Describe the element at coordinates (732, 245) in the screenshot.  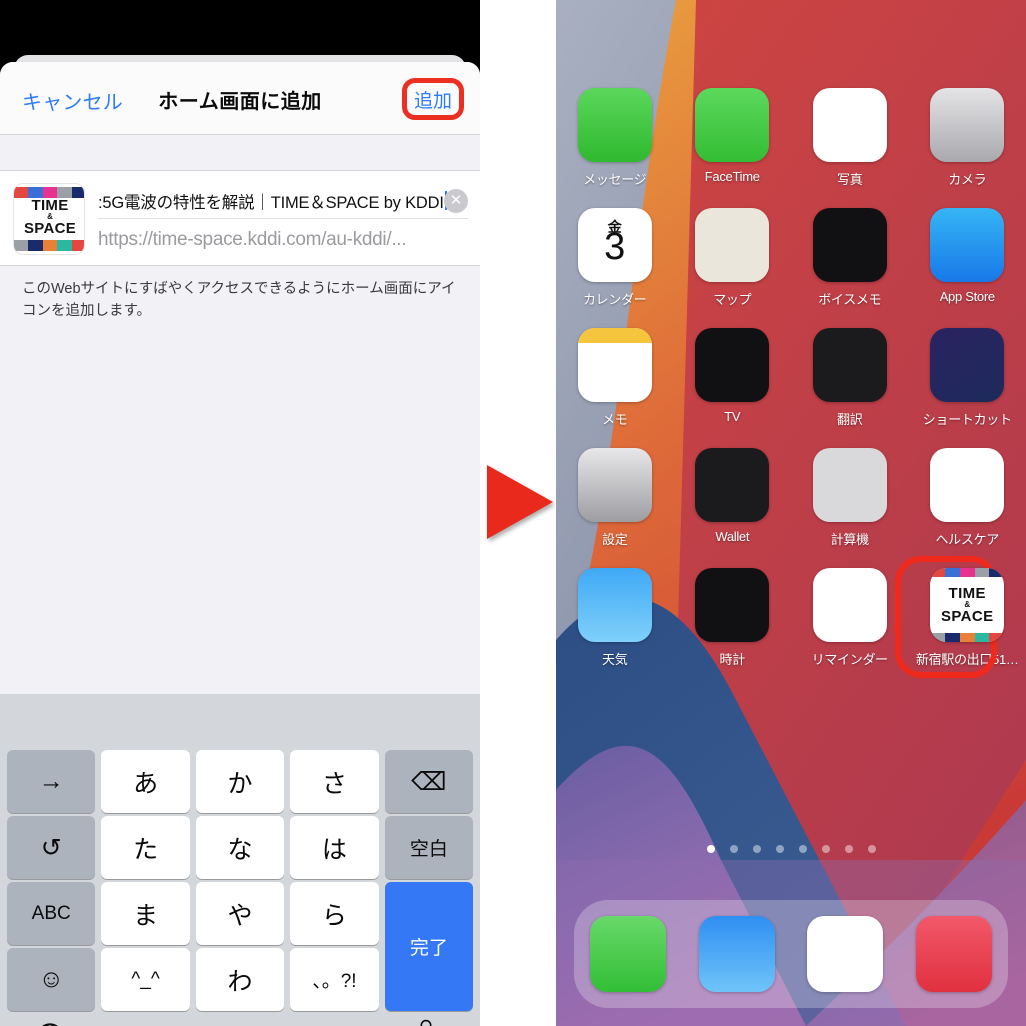
I see `maps-icon: 280` at that location.